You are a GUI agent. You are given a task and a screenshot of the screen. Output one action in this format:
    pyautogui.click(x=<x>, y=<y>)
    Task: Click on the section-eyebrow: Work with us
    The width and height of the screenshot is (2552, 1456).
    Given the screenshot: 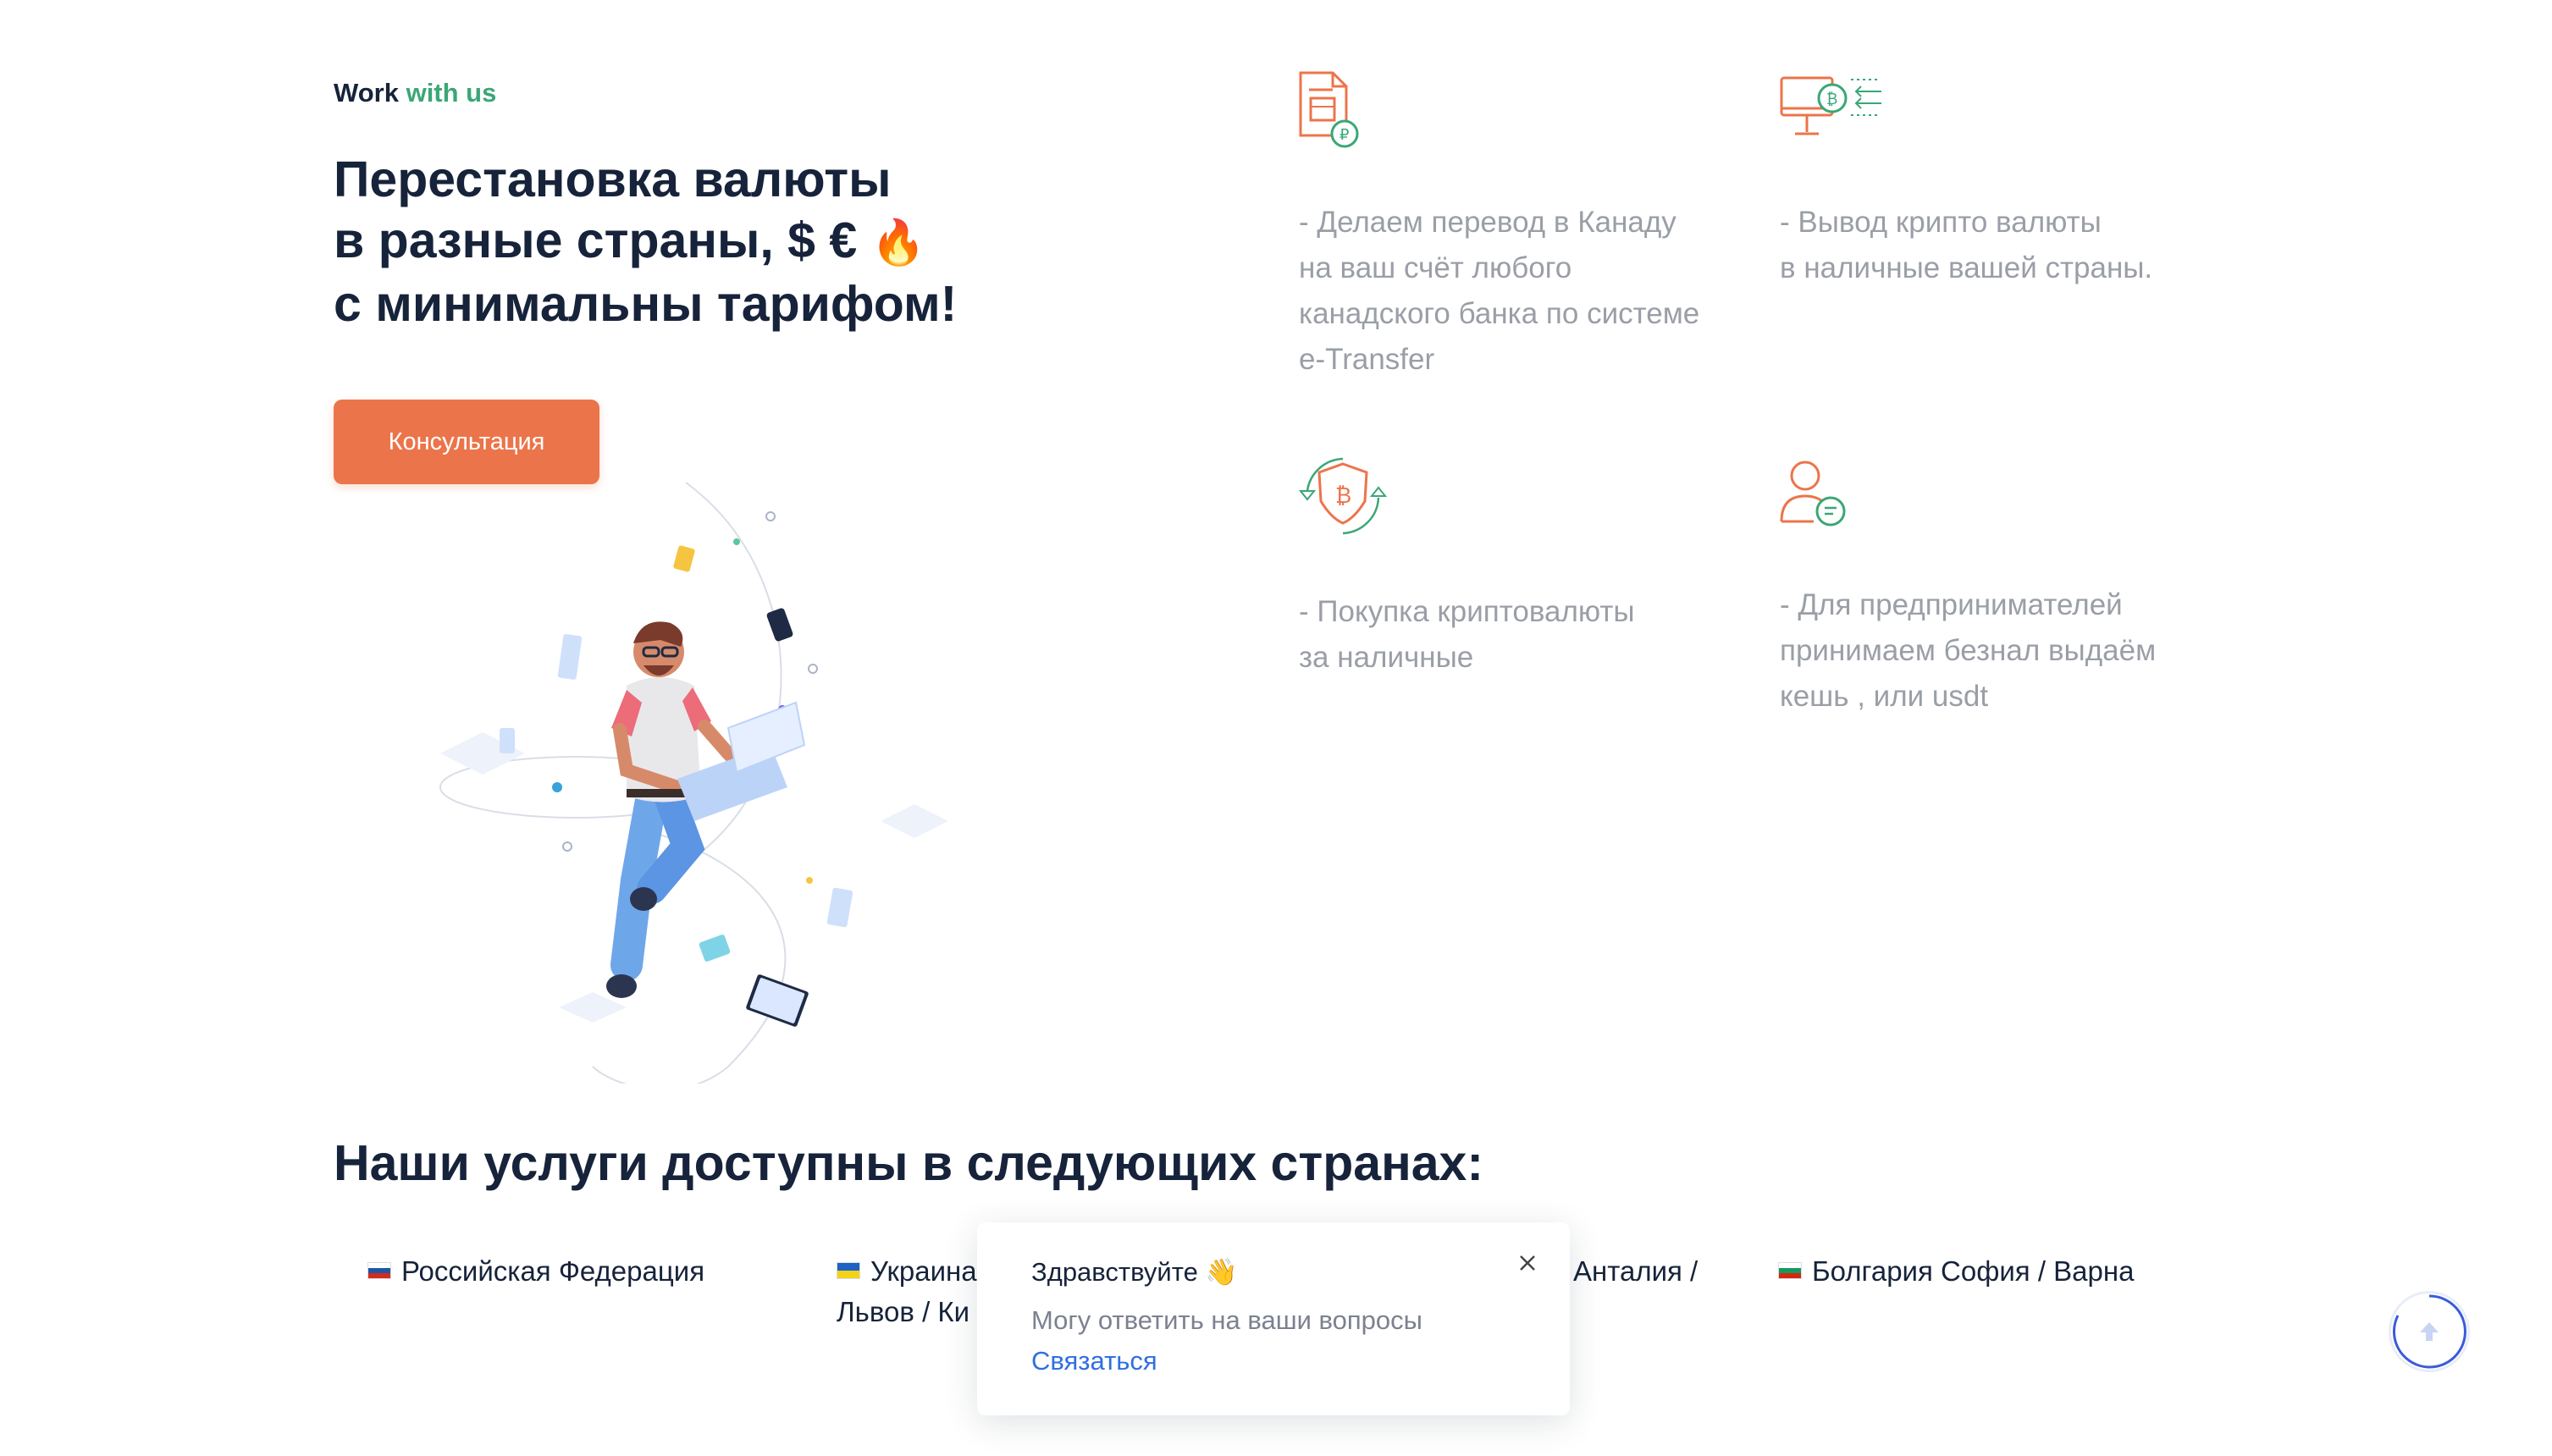 What is the action you would take?
    pyautogui.click(x=415, y=93)
    